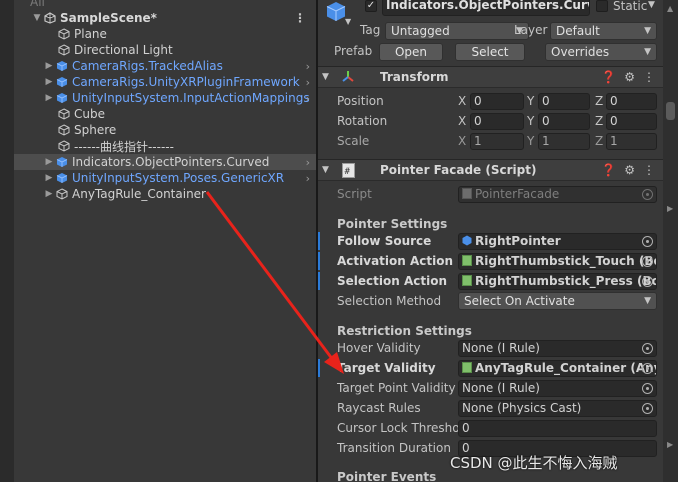 The height and width of the screenshot is (482, 678). I want to click on selection-action-value: RightThumbstick_Press (Bo, so click(566, 281).